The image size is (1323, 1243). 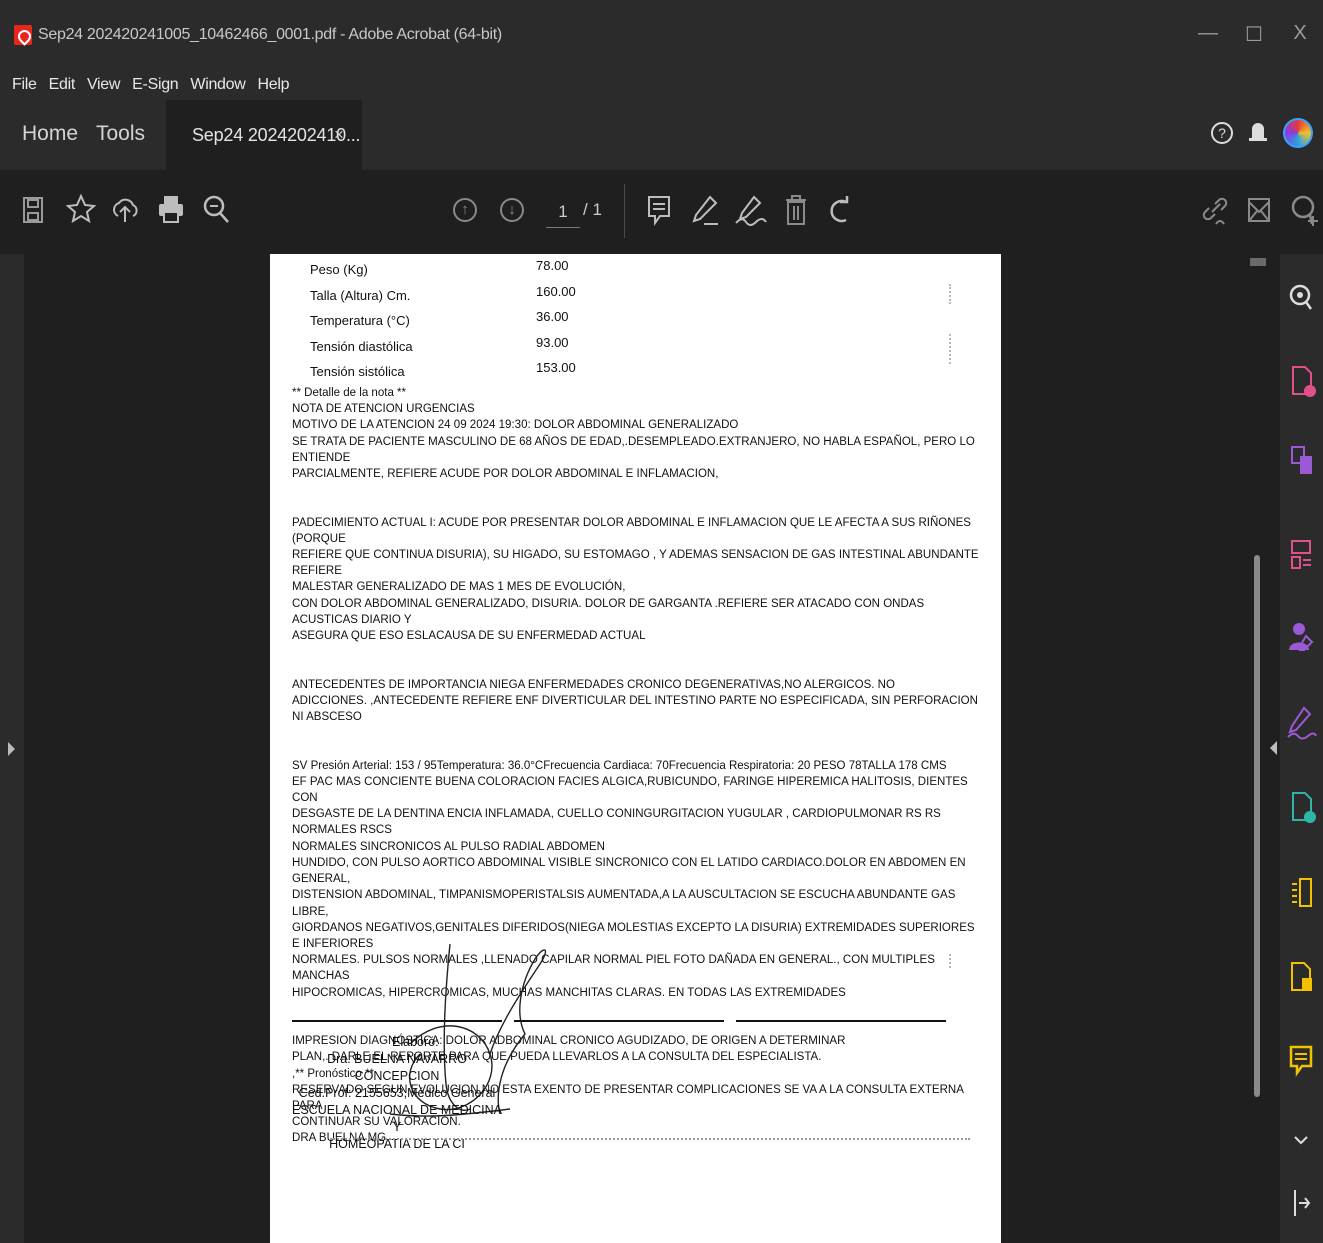 I want to click on toolbar-divider, so click(x=624, y=211).